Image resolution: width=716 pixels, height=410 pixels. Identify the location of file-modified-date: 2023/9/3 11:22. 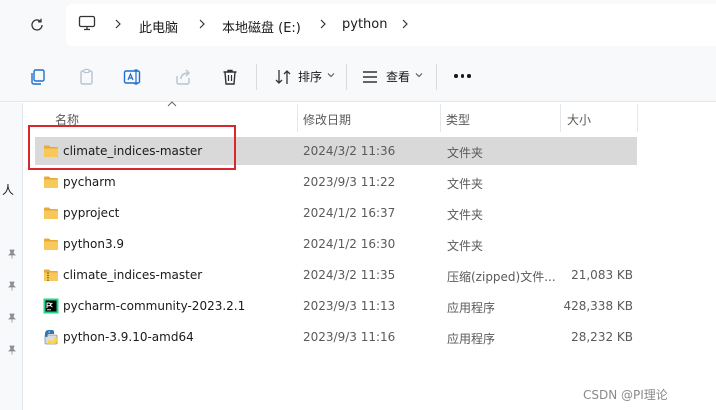
(349, 182).